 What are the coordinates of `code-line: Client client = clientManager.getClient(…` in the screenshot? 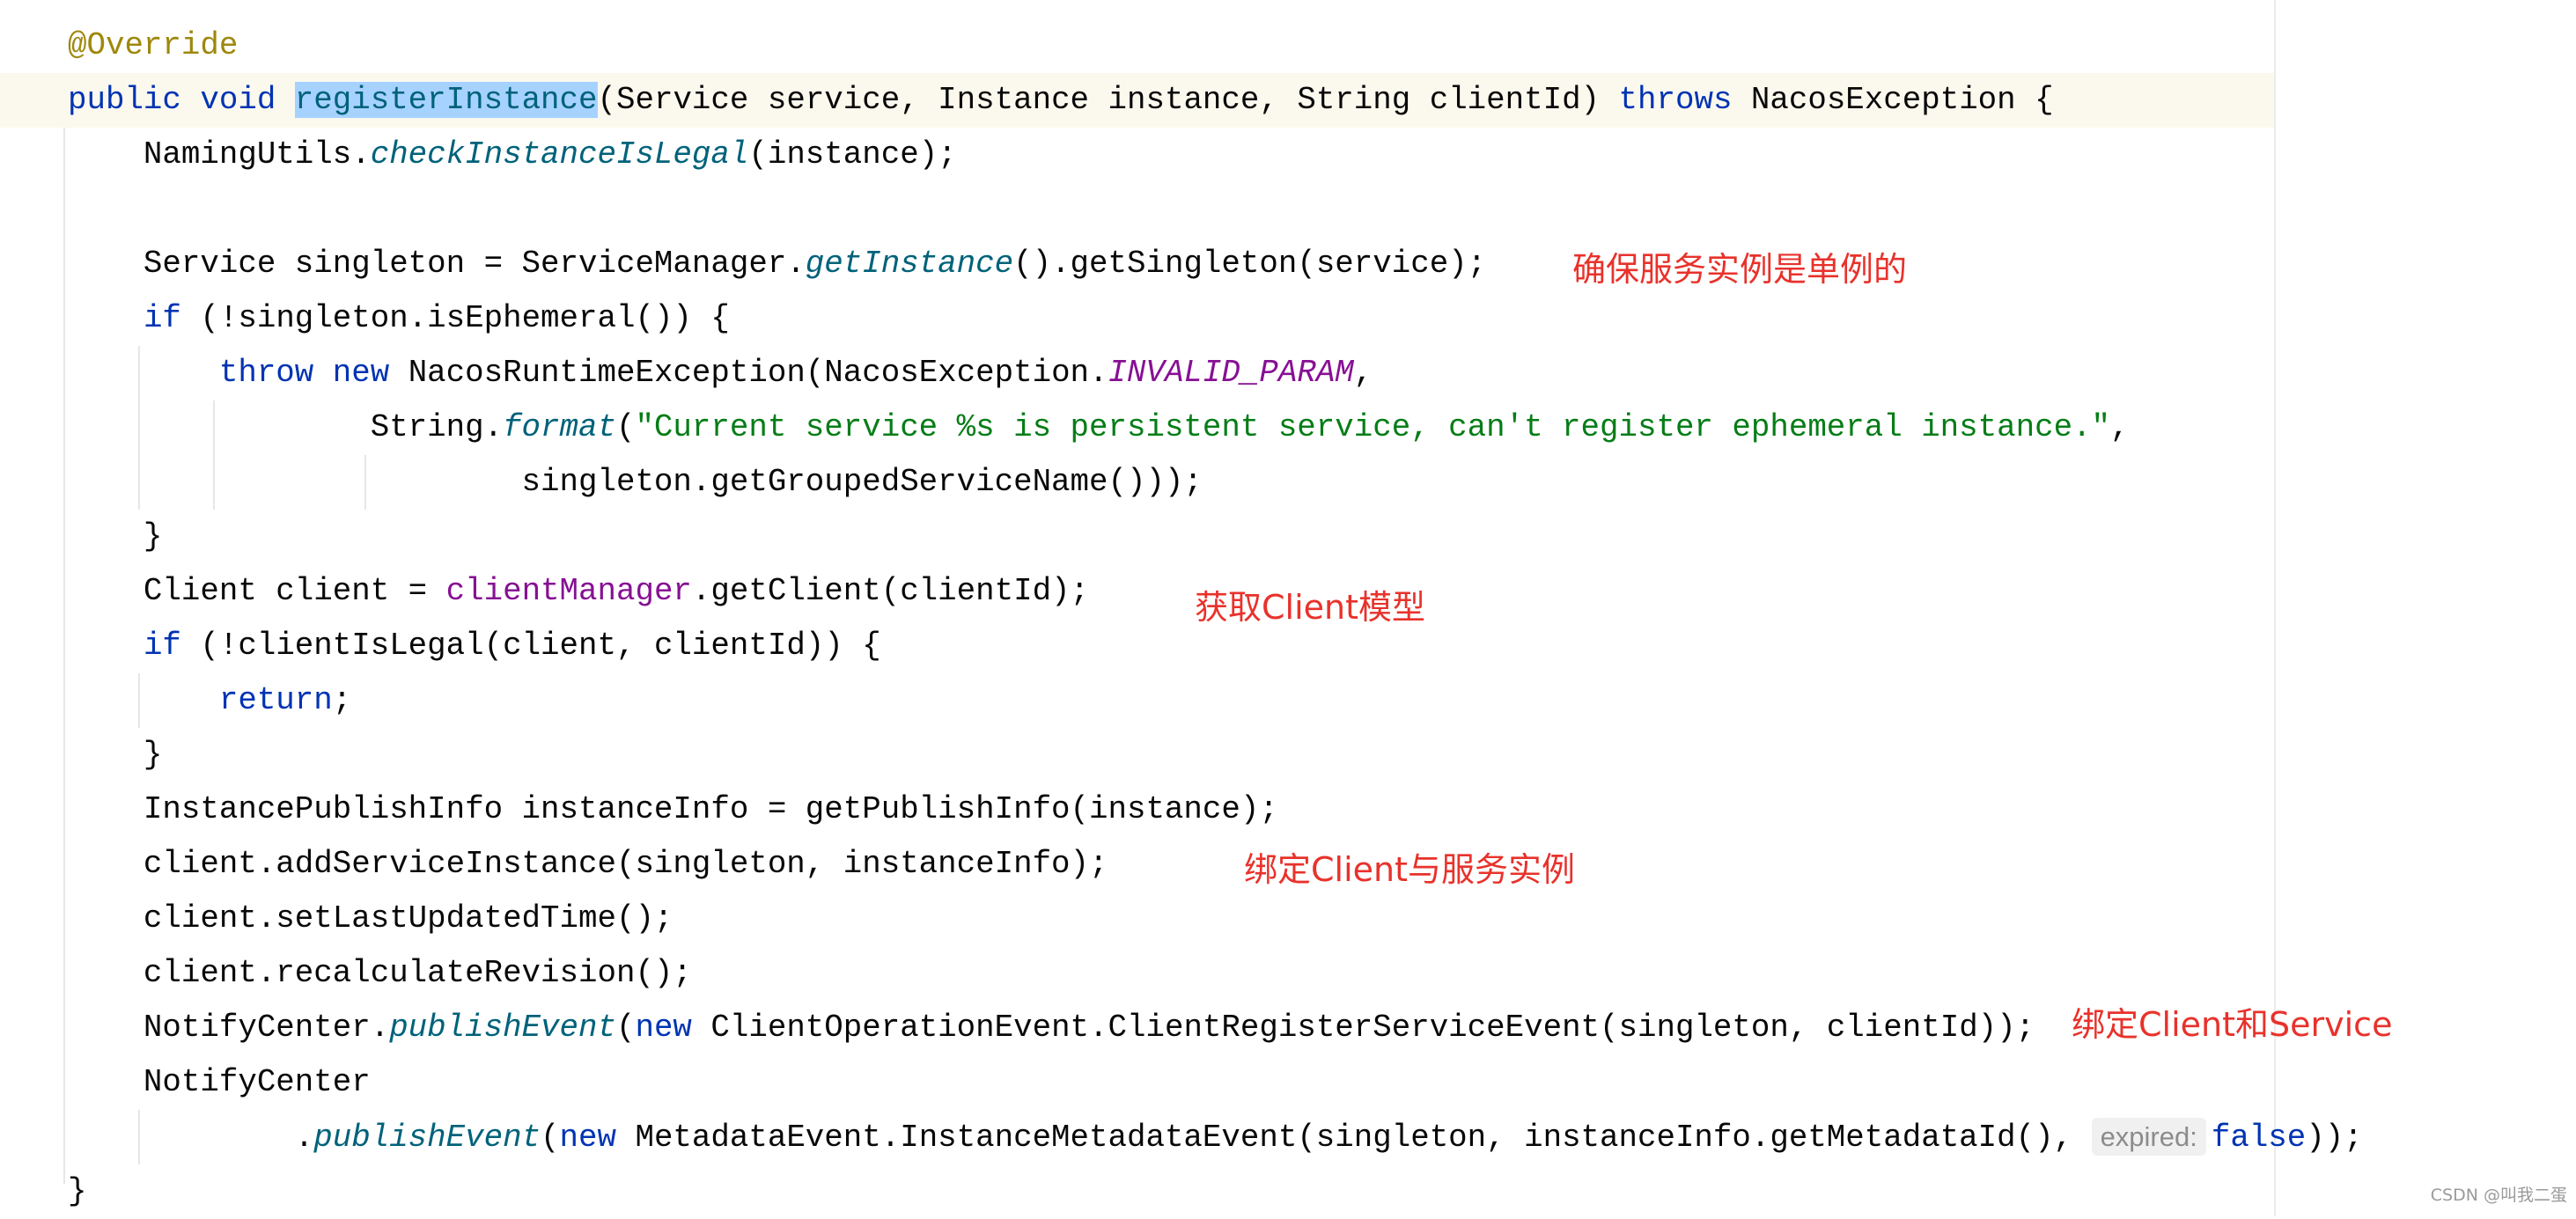 It's located at (578, 591).